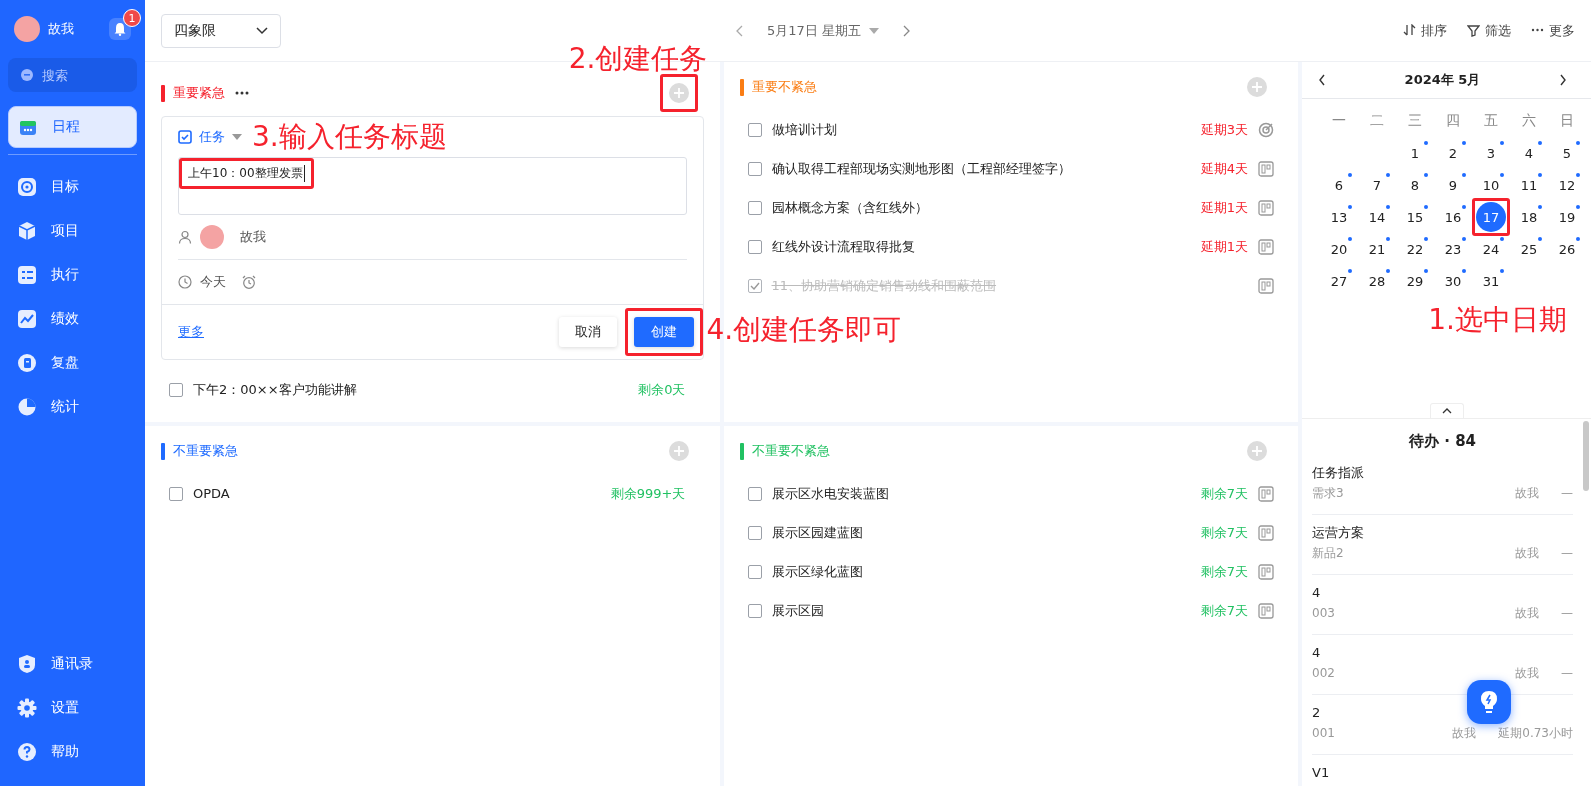 This screenshot has width=1591, height=786. Describe the element at coordinates (72, 319) in the screenshot. I see `nav-item: 绩效` at that location.